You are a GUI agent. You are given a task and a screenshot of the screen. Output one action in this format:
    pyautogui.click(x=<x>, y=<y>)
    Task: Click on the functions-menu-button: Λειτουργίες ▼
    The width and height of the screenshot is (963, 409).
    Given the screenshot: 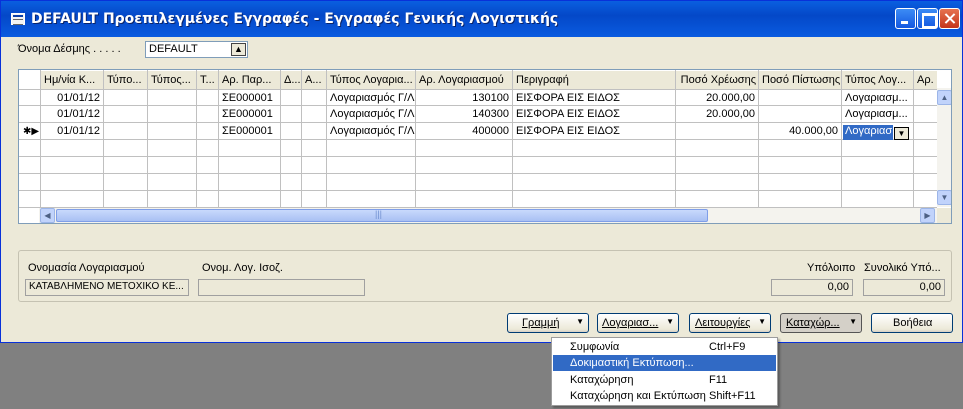 What is the action you would take?
    pyautogui.click(x=730, y=323)
    